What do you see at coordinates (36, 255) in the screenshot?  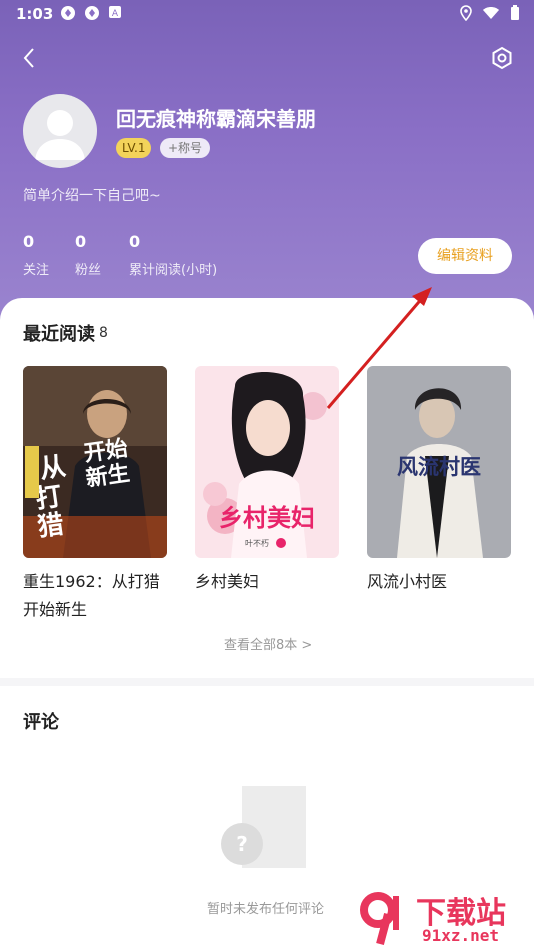 I see `stat-following: 0 关注` at bounding box center [36, 255].